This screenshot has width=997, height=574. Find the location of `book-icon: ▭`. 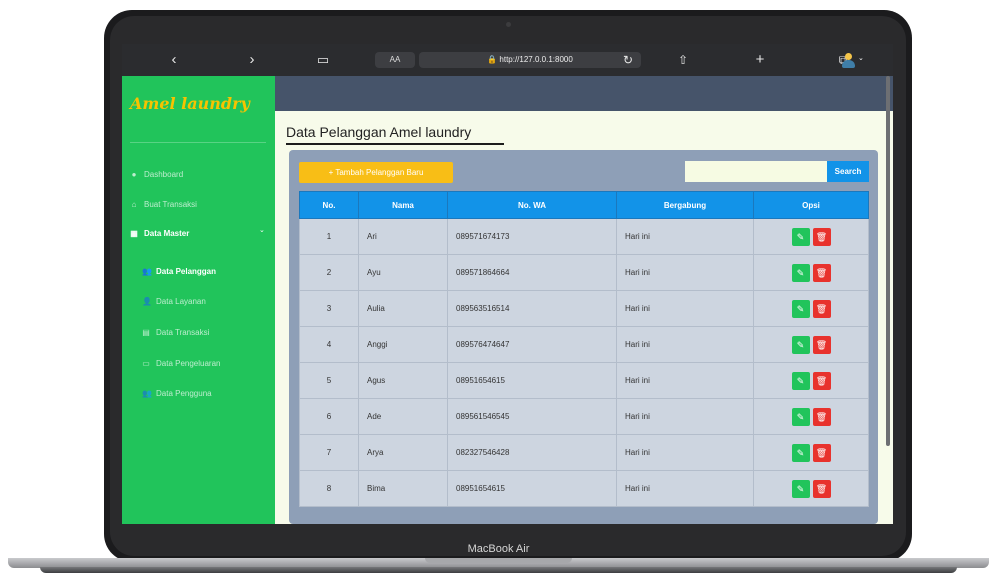

book-icon: ▭ is located at coordinates (323, 60).